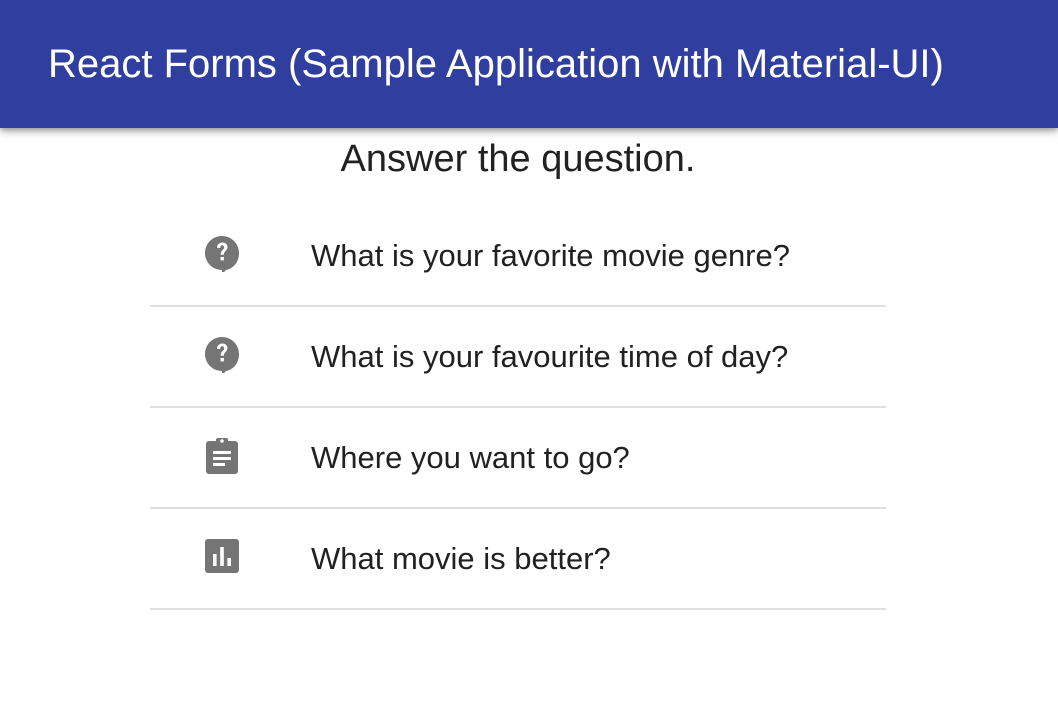 The height and width of the screenshot is (704, 1058). What do you see at coordinates (222, 455) in the screenshot?
I see `clipboard-icon` at bounding box center [222, 455].